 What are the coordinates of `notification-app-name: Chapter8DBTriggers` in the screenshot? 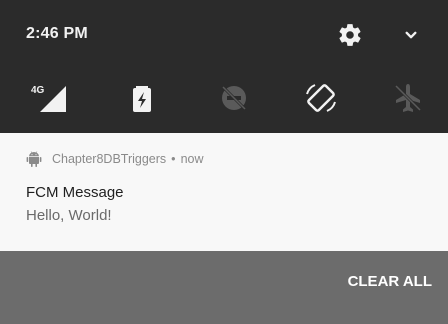 It's located at (109, 159).